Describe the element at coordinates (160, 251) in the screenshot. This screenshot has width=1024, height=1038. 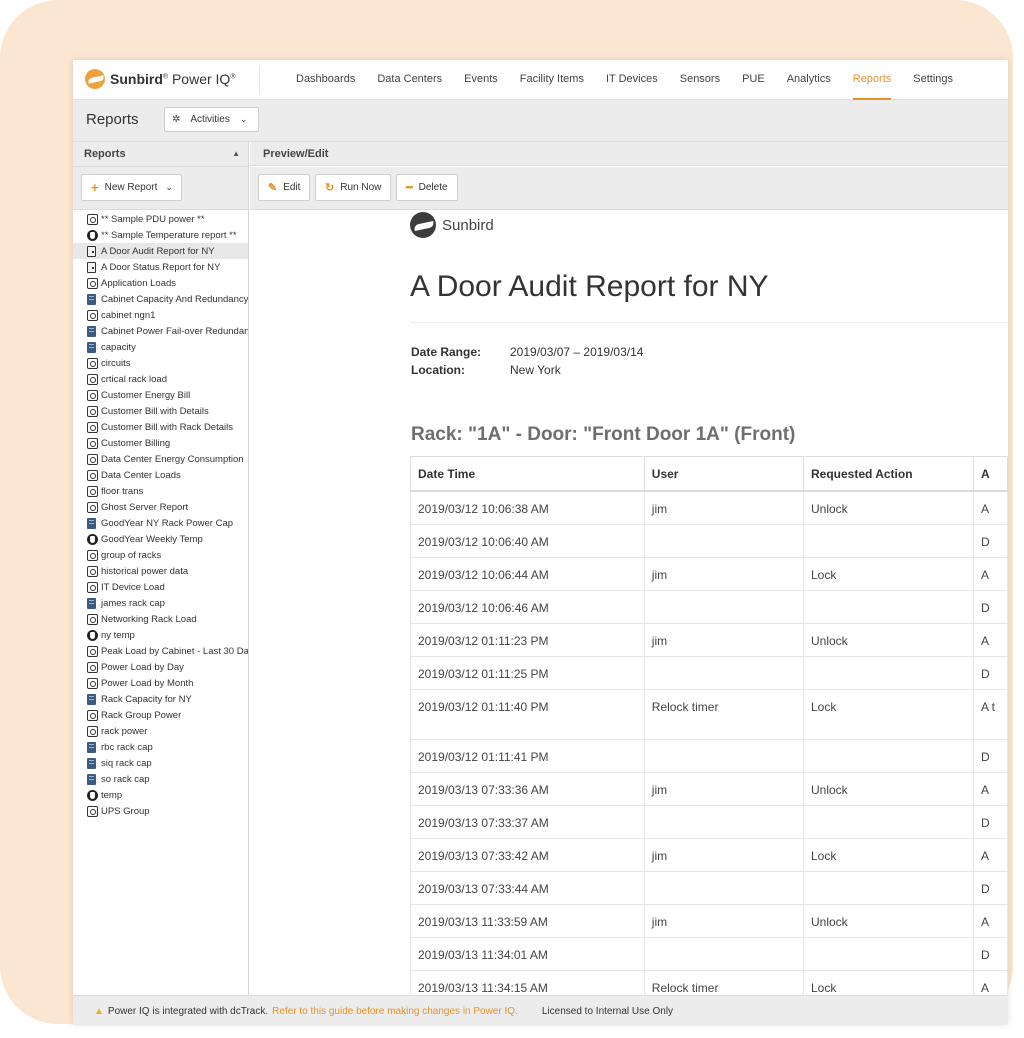
I see `report-list-item: A Door Audit Report for NY` at that location.